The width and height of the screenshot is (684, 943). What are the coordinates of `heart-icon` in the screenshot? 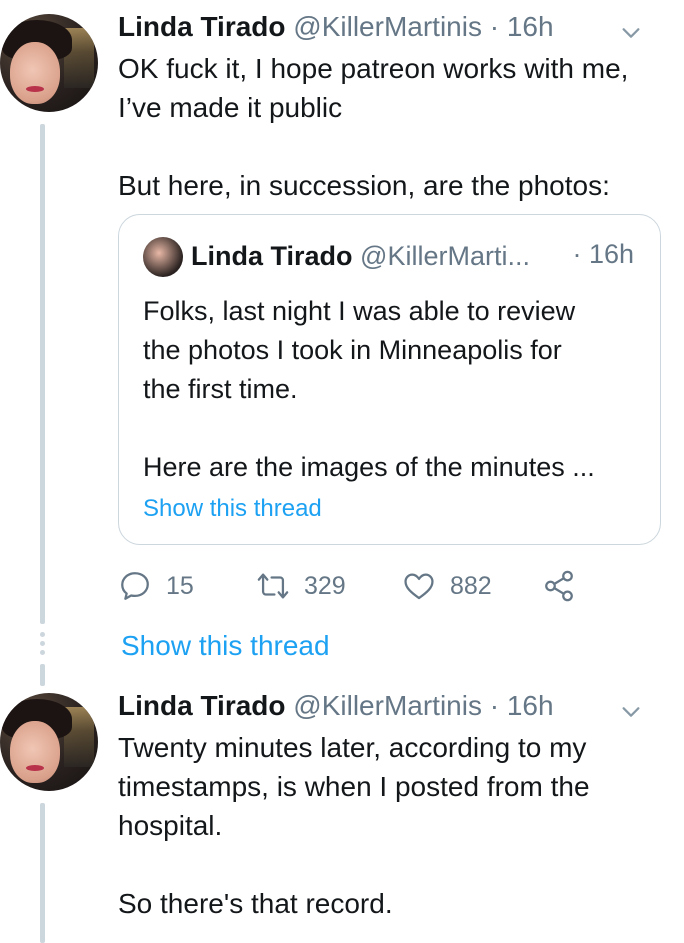 It's located at (419, 586).